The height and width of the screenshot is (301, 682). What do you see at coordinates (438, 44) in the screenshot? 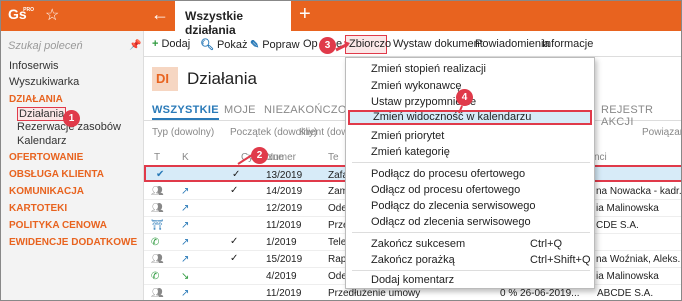
I see `wystaw-dokument-button: Wystaw dokument` at bounding box center [438, 44].